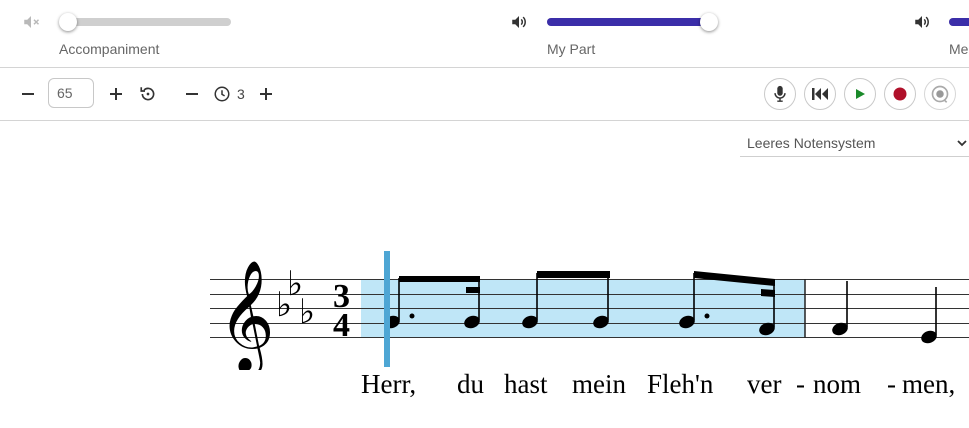  What do you see at coordinates (307, 312) in the screenshot?
I see `flat-icon: ♭` at bounding box center [307, 312].